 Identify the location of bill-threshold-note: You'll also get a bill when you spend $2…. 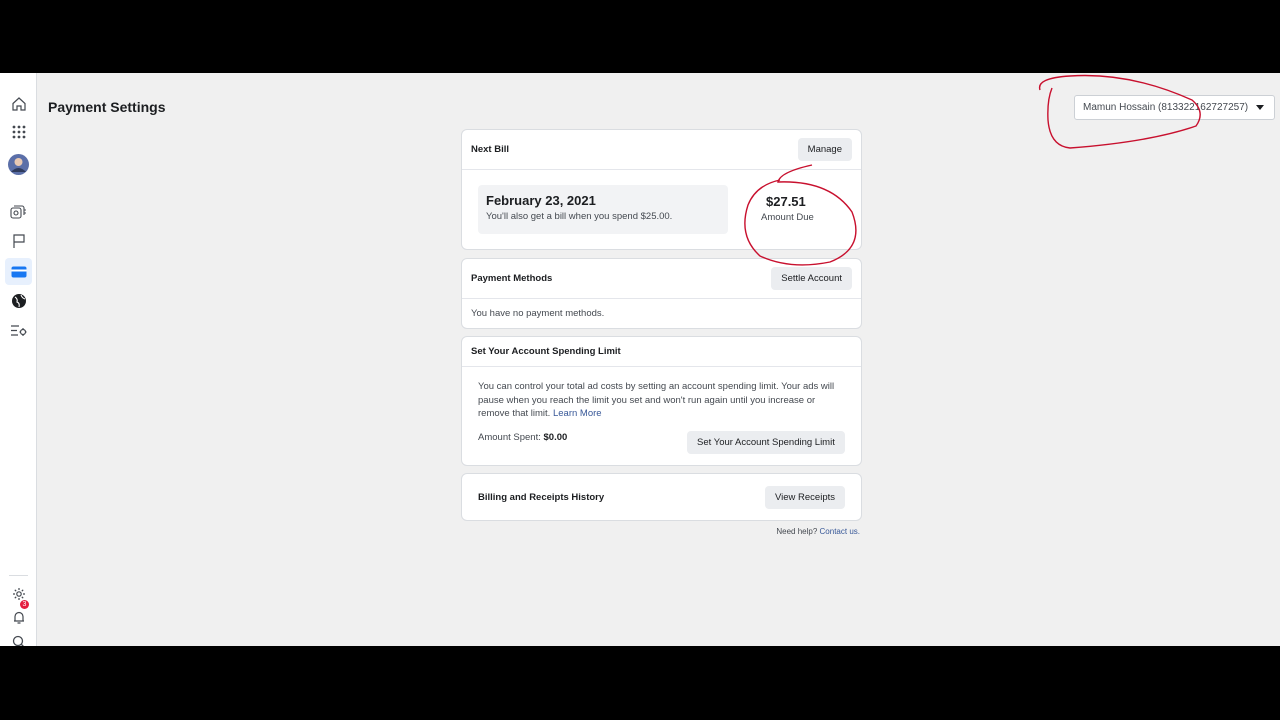
(579, 216).